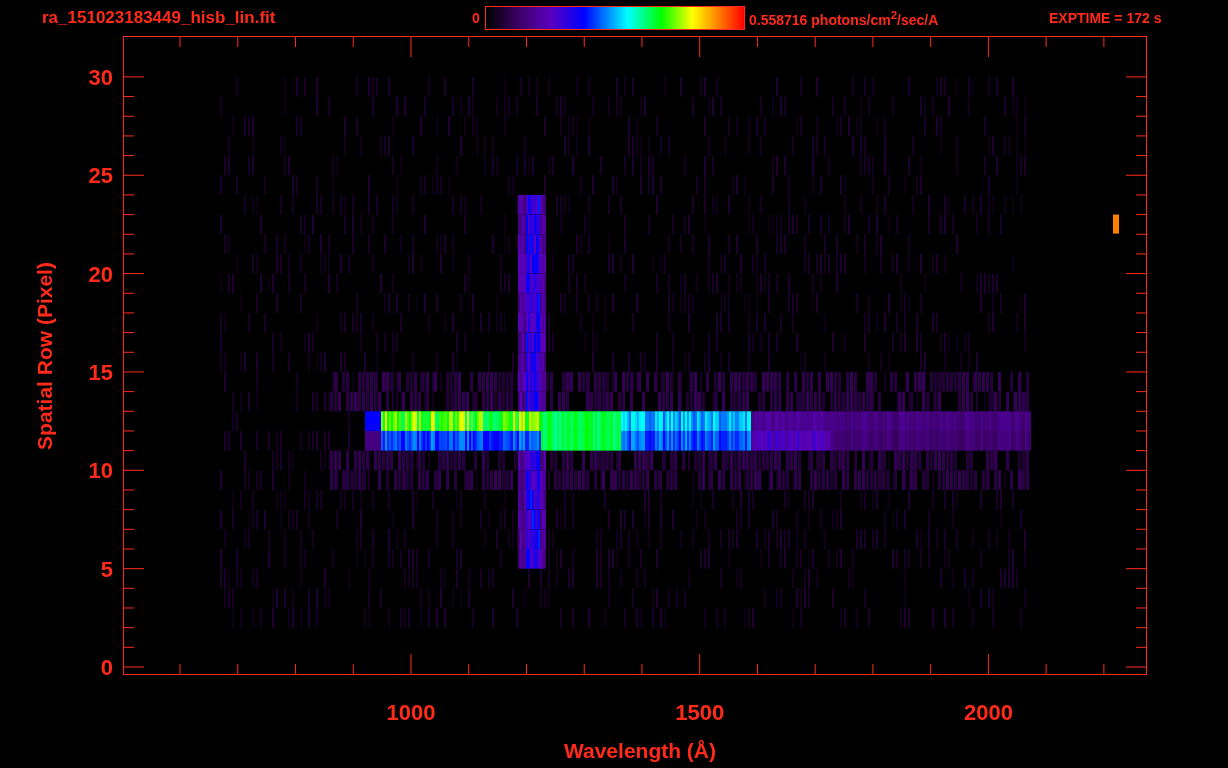  Describe the element at coordinates (100, 274) in the screenshot. I see `y-tick-label: 20` at that location.